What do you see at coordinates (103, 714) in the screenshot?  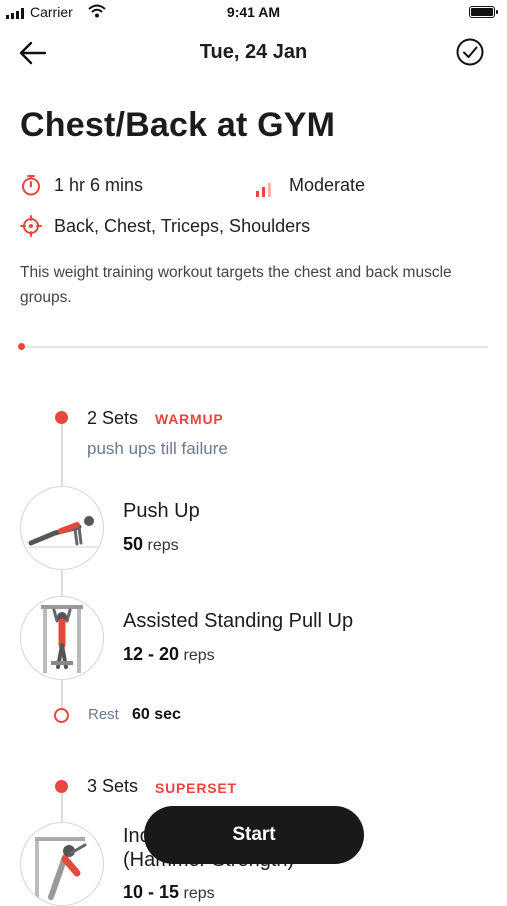 I see `rest-label: Rest` at bounding box center [103, 714].